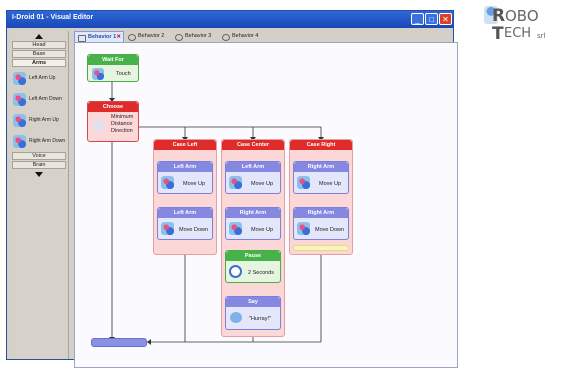 The image size is (569, 368). I want to click on window-title: I-Droid 01 - Visual Editor, so click(53, 17).